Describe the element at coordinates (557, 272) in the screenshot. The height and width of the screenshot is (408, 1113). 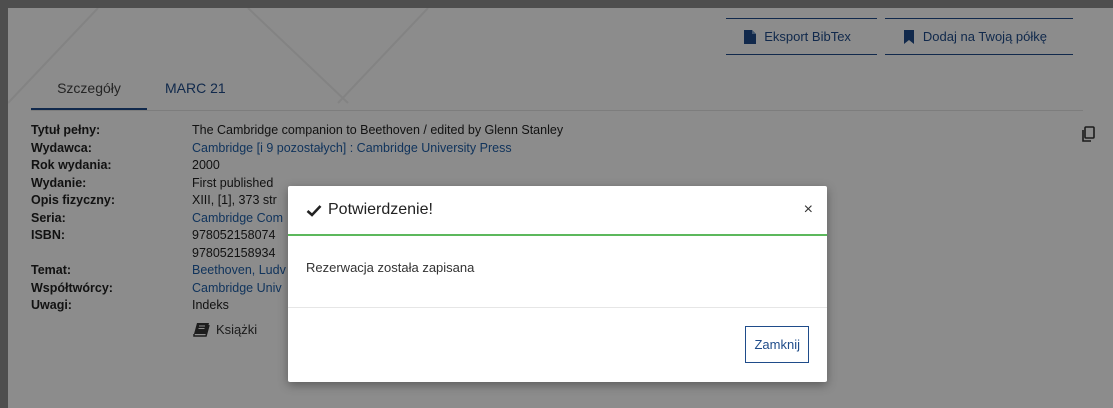
I see `dialog-body: Rezerwacja została zapisana` at that location.